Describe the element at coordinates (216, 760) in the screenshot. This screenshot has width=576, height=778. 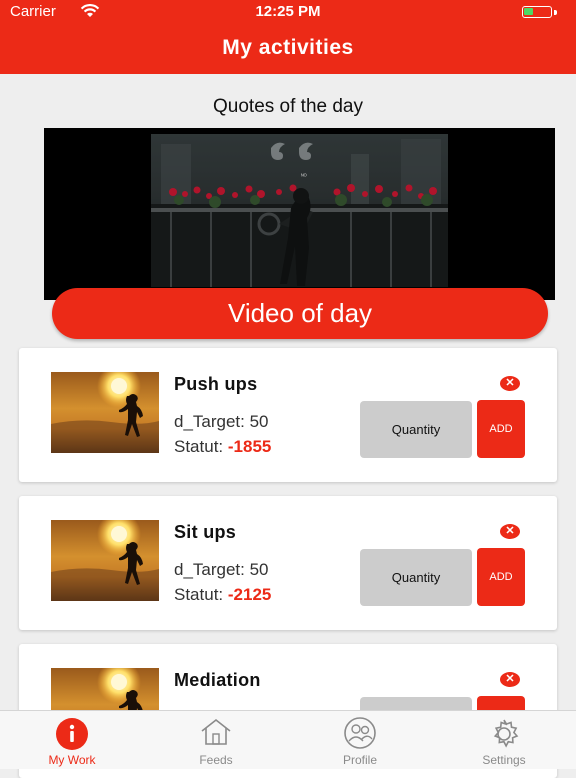
I see `tab-label: Feeds` at that location.